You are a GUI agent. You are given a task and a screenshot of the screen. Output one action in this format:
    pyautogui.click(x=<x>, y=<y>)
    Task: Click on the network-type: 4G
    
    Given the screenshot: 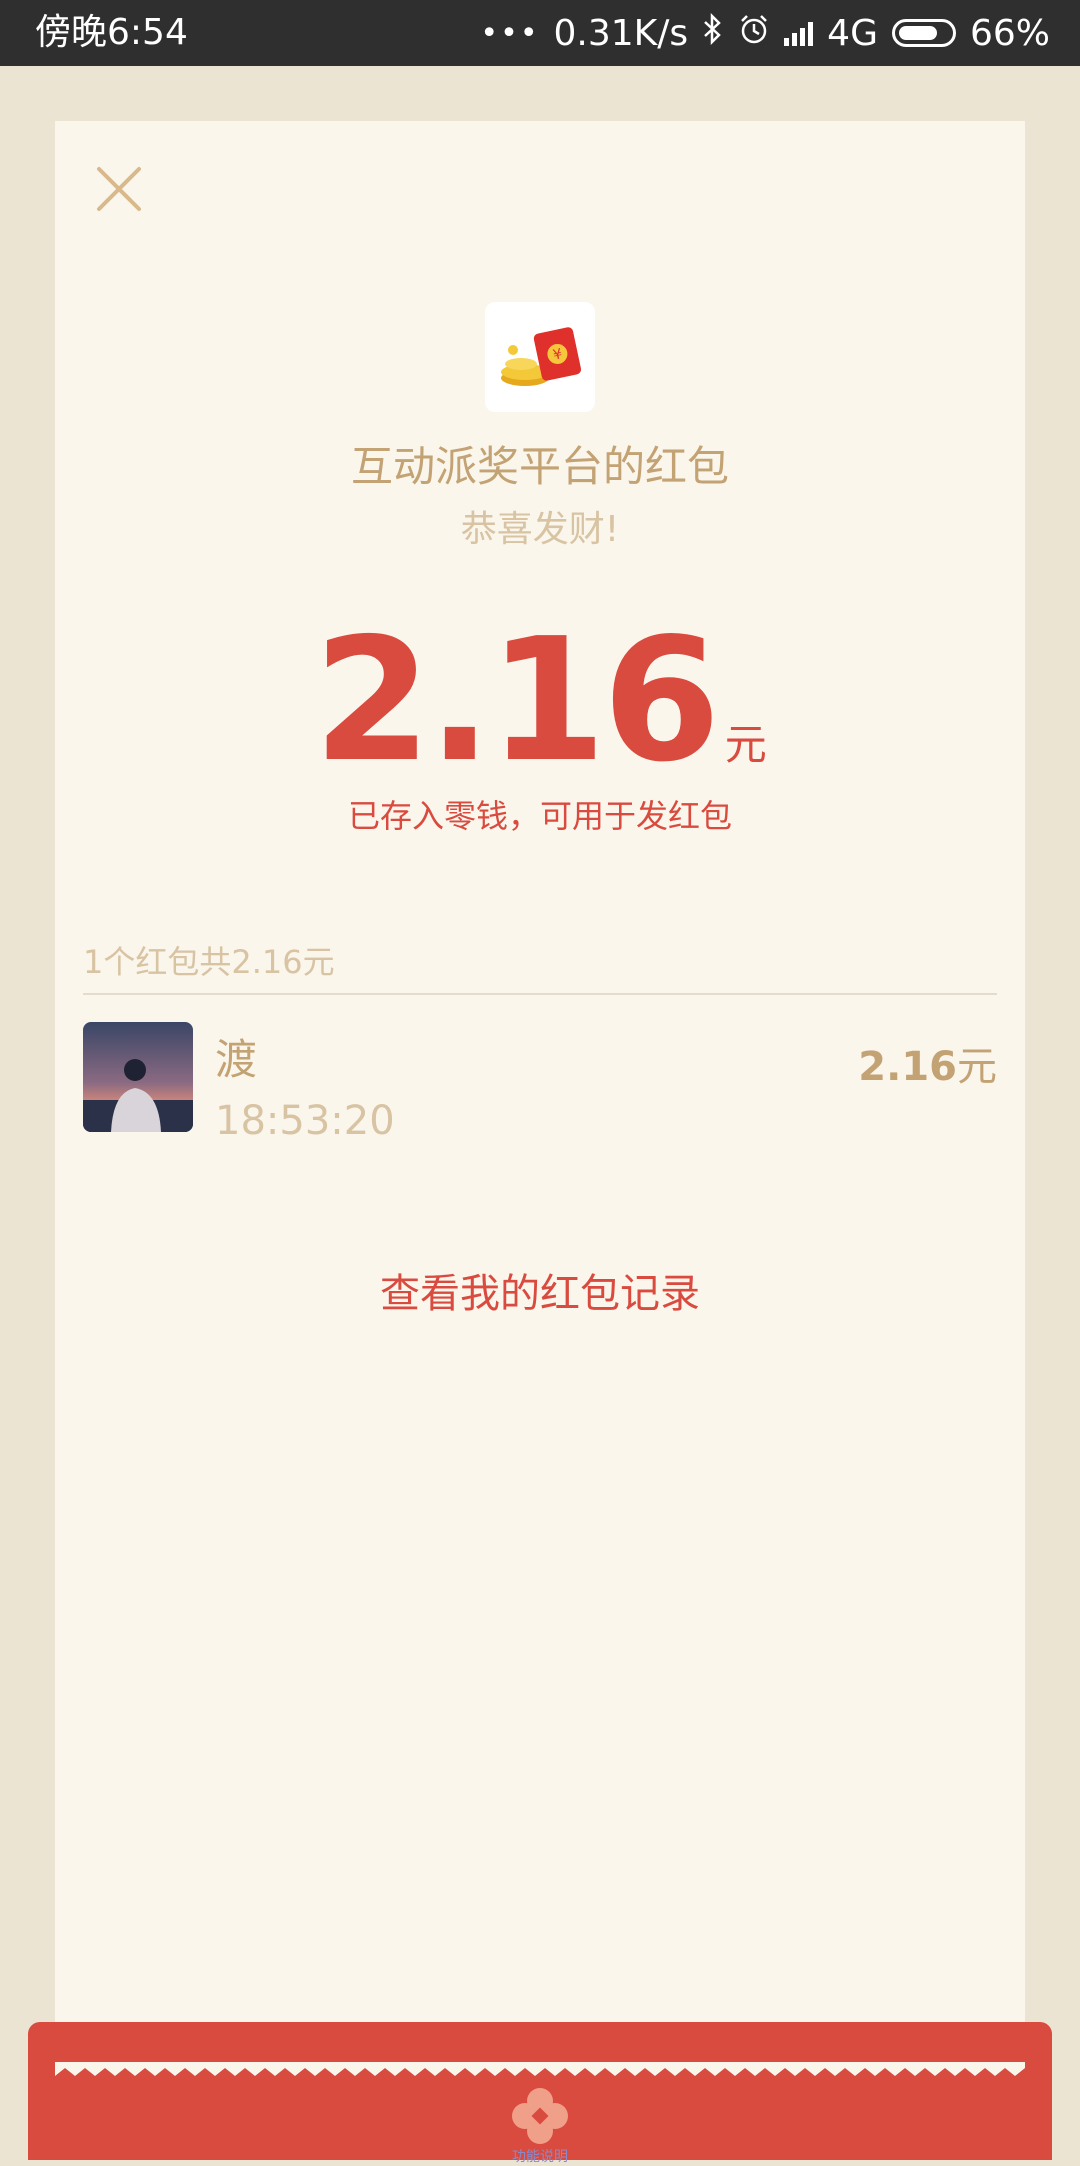 What is the action you would take?
    pyautogui.click(x=852, y=33)
    